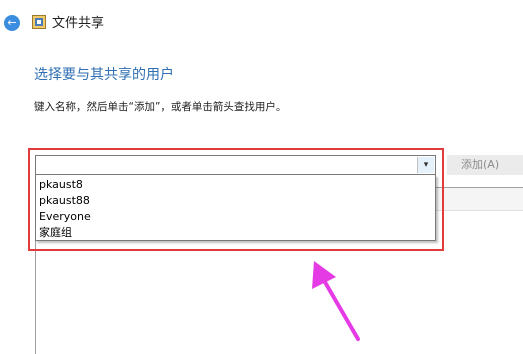  What do you see at coordinates (12, 23) in the screenshot?
I see `back-arrow-icon: ←` at bounding box center [12, 23].